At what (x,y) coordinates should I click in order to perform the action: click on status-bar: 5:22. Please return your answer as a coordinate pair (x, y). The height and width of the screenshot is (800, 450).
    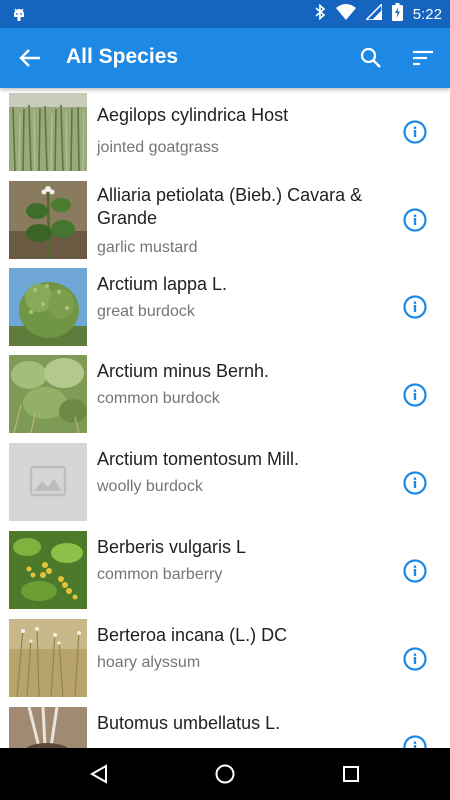
    Looking at the image, I should click on (225, 14).